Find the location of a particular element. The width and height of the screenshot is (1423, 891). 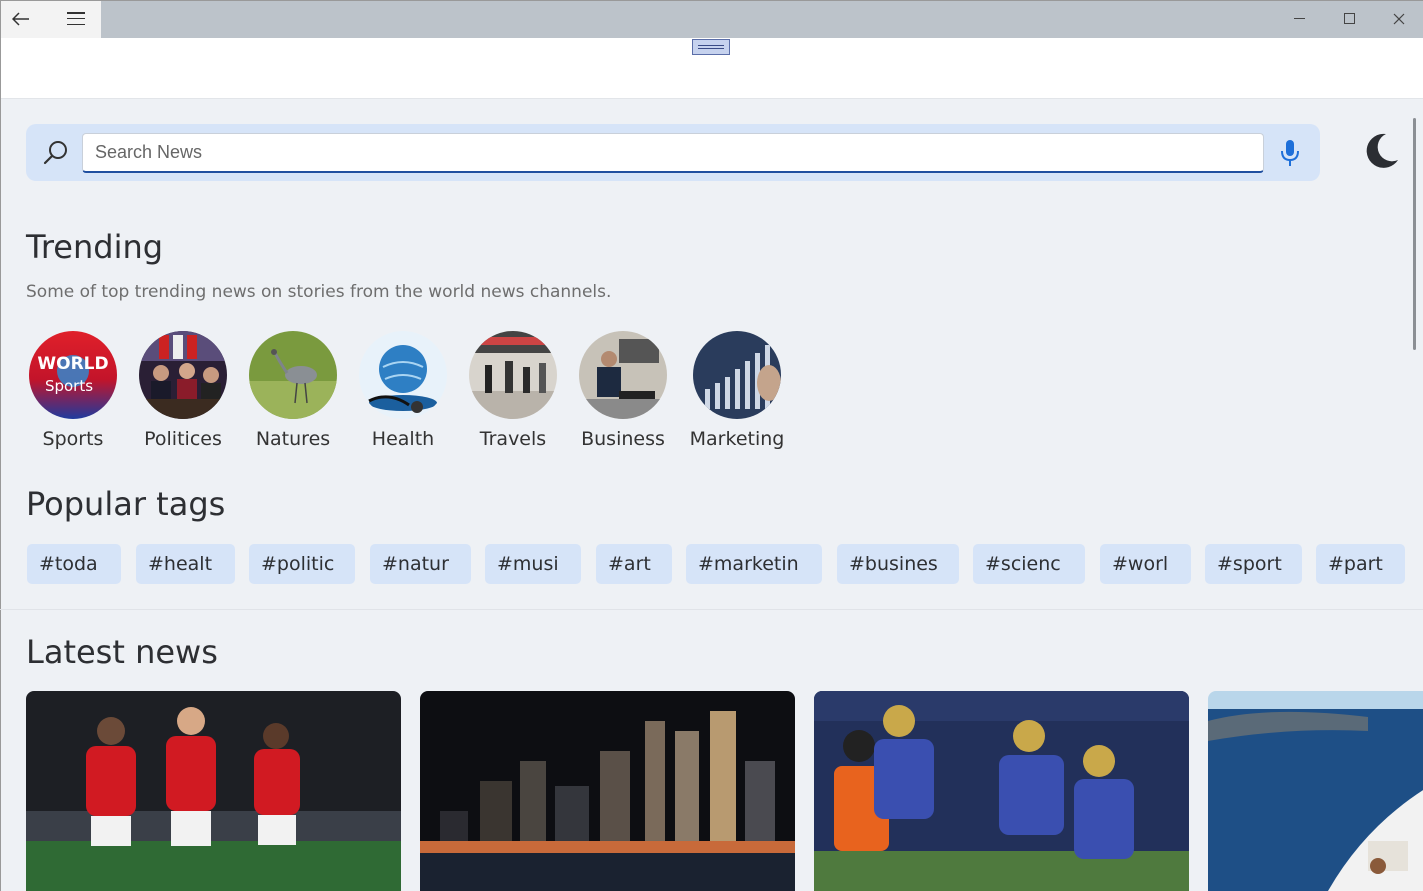

close-icon is located at coordinates (1399, 18).